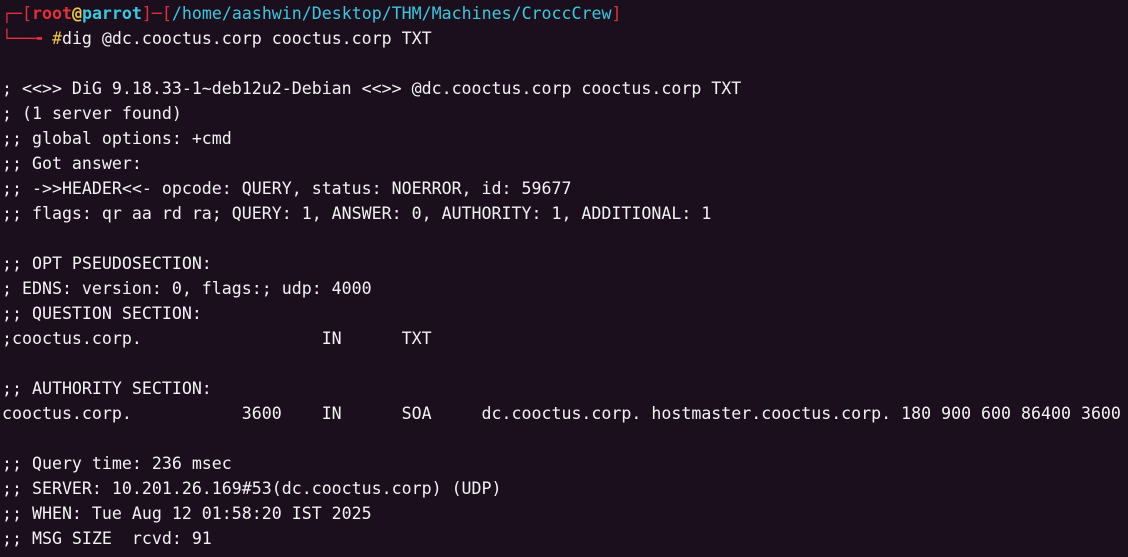 The width and height of the screenshot is (1128, 557). I want to click on prompt-host: parrot, so click(111, 13).